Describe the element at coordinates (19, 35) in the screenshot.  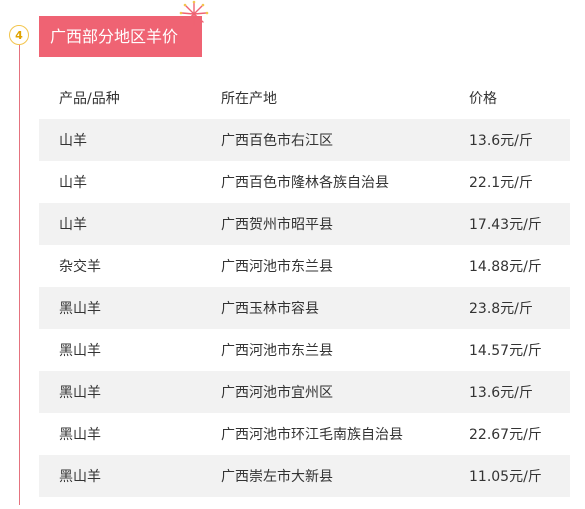
I see `step-number-badge: 4` at that location.